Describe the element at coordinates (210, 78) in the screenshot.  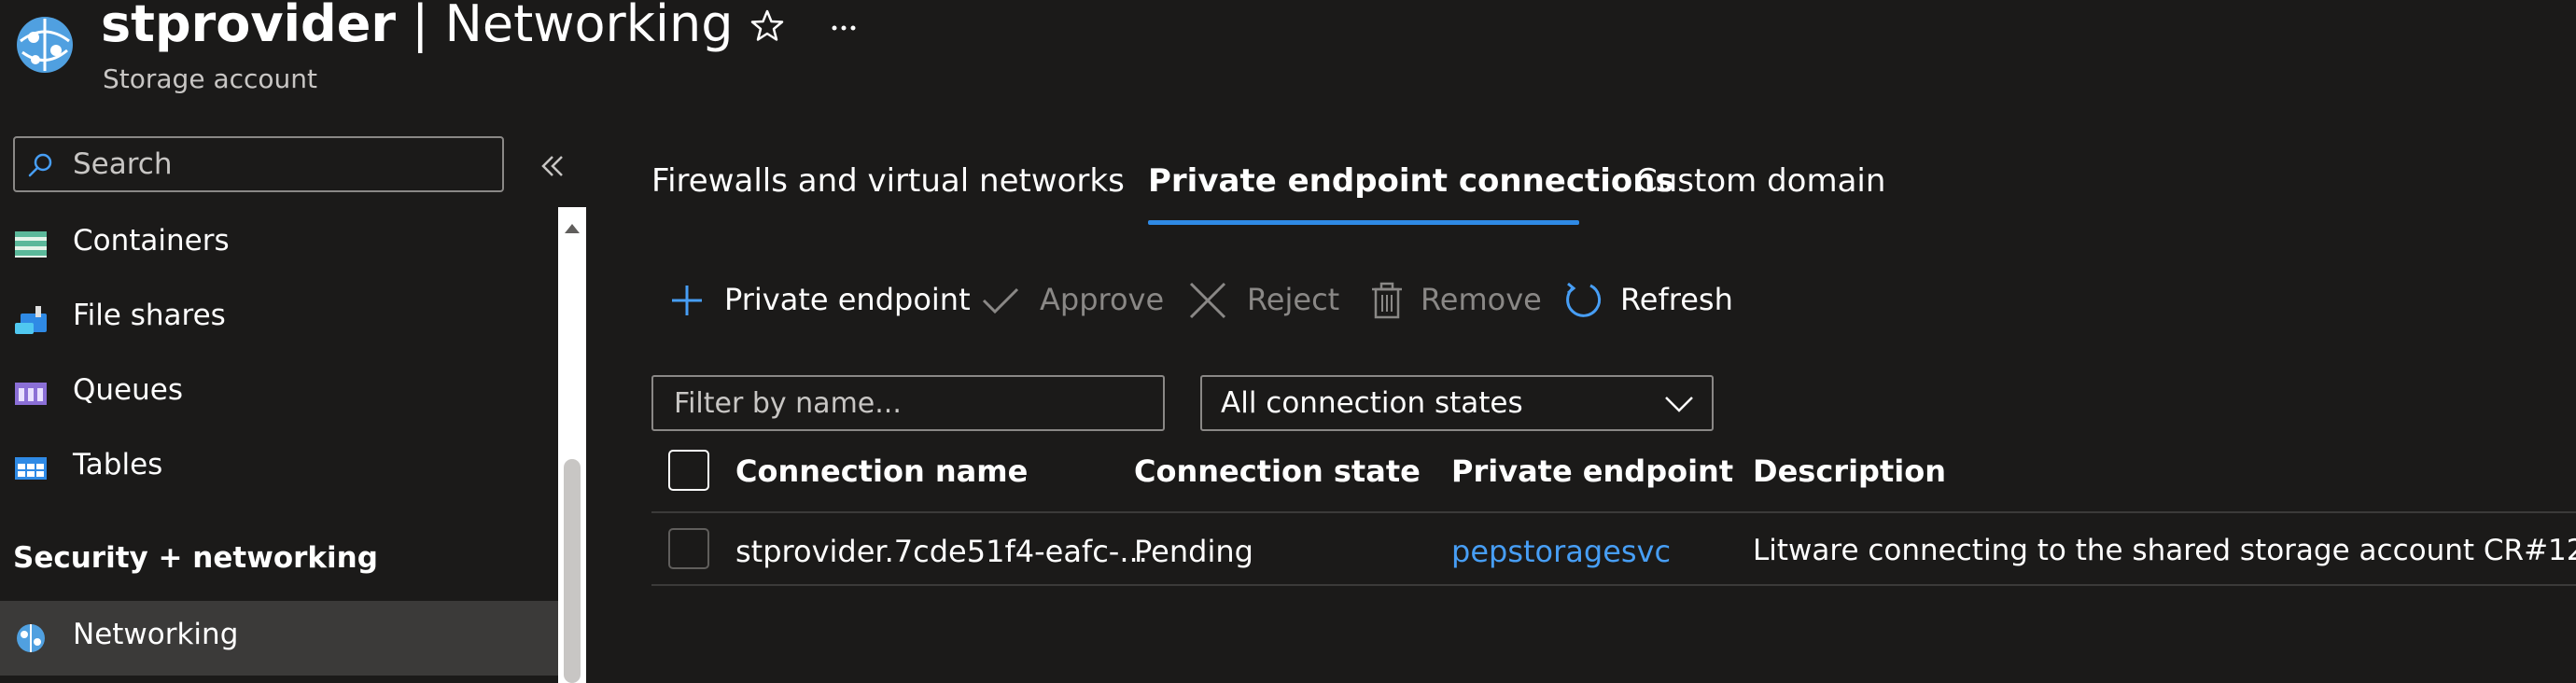
I see `resource-type-subtitle: Storage account` at that location.